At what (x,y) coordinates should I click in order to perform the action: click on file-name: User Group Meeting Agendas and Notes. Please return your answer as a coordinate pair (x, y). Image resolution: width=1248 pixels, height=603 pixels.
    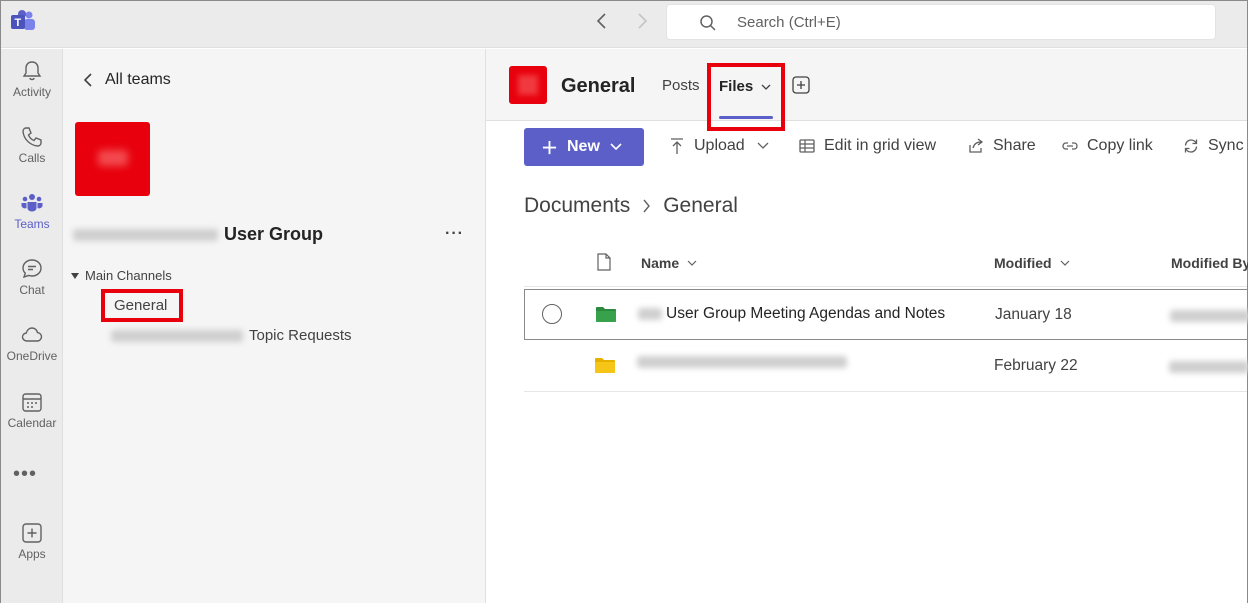
    Looking at the image, I should click on (791, 314).